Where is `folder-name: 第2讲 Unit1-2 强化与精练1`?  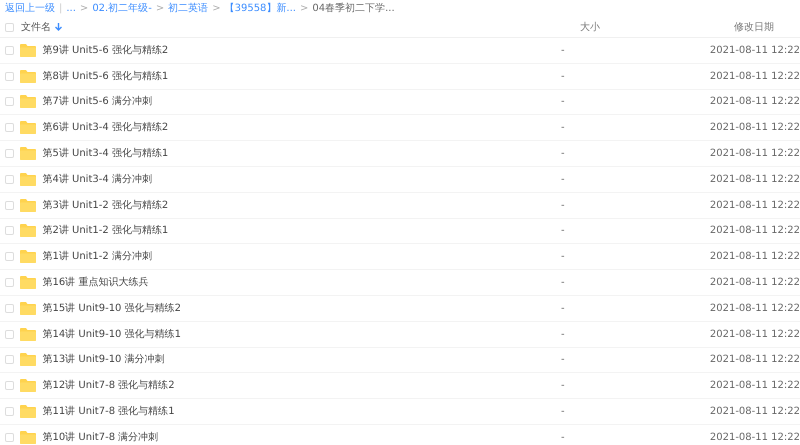 folder-name: 第2讲 Unit1-2 强化与精练1 is located at coordinates (105, 230).